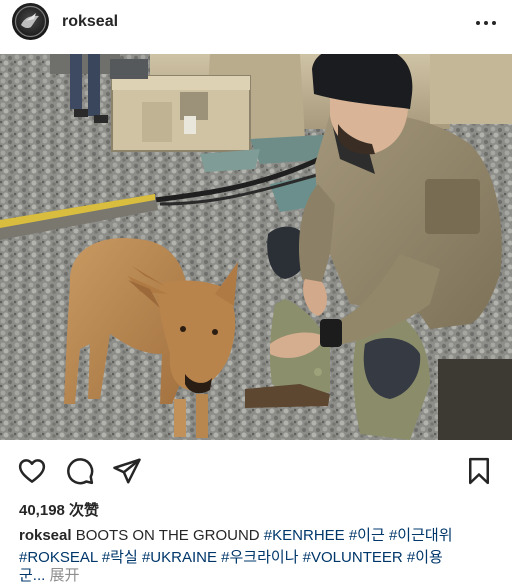 This screenshot has height=585, width=512. Describe the element at coordinates (256, 470) in the screenshot. I see `post-actions` at that location.